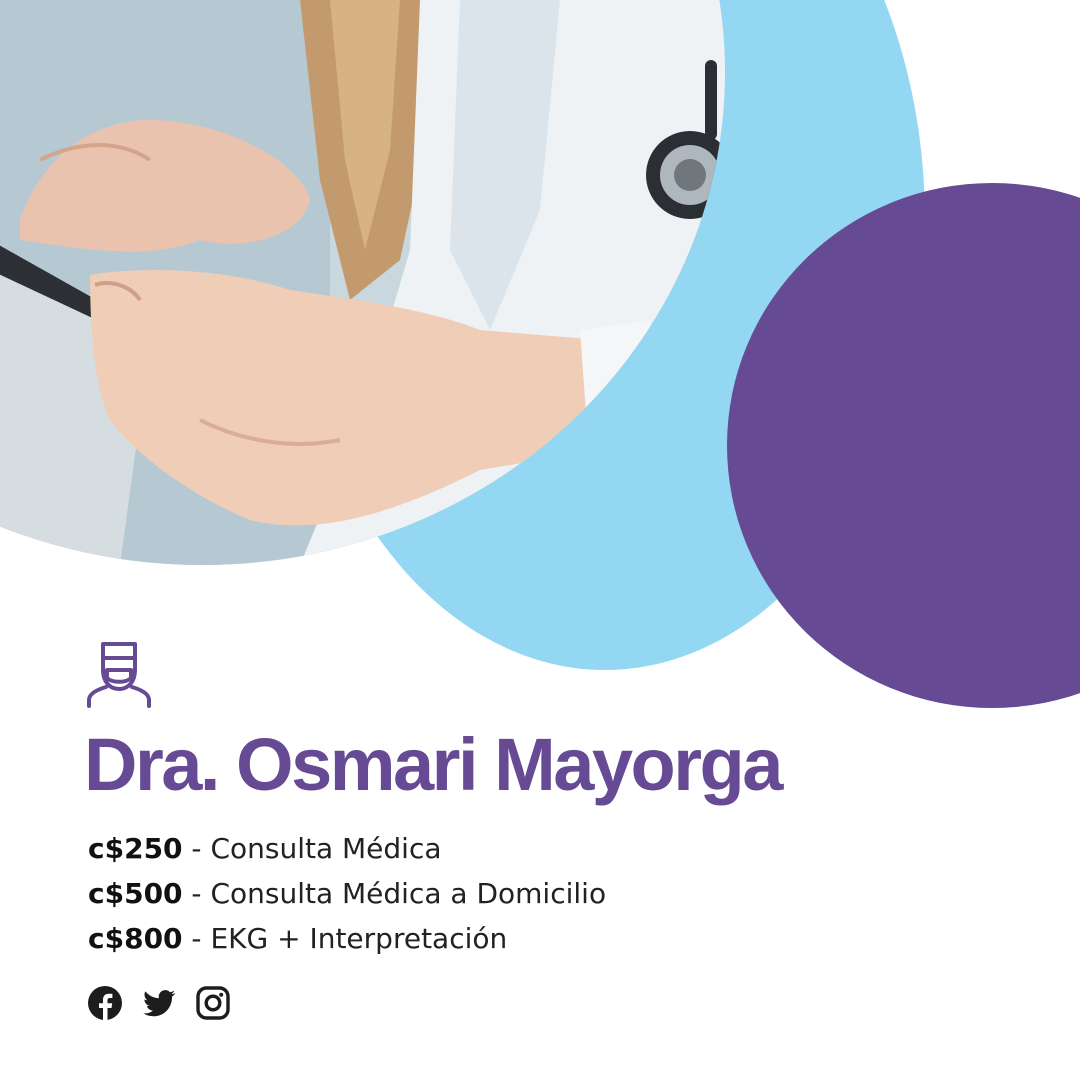 The image size is (1080, 1080). I want to click on service-description: EKG + Interpretación, so click(359, 938).